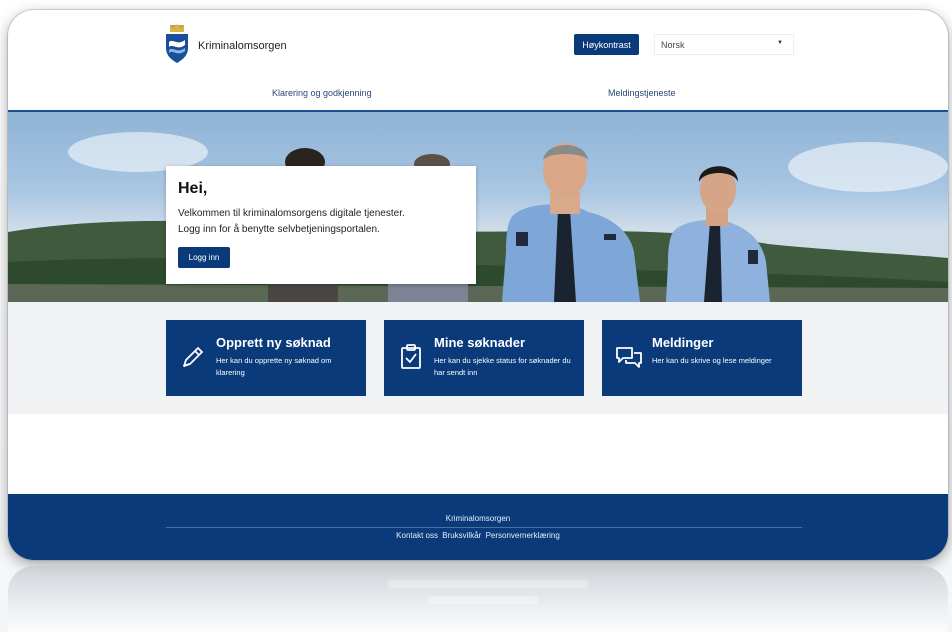 The width and height of the screenshot is (952, 632). I want to click on language-select-value: Norsk, so click(673, 44).